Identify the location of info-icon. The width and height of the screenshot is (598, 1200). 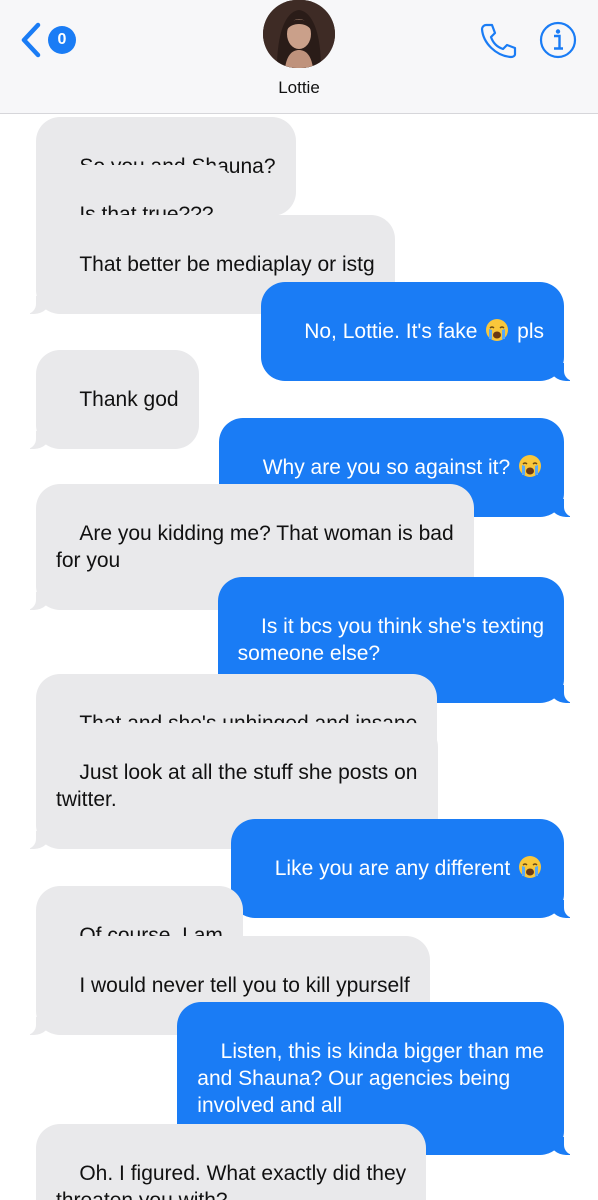
(558, 40).